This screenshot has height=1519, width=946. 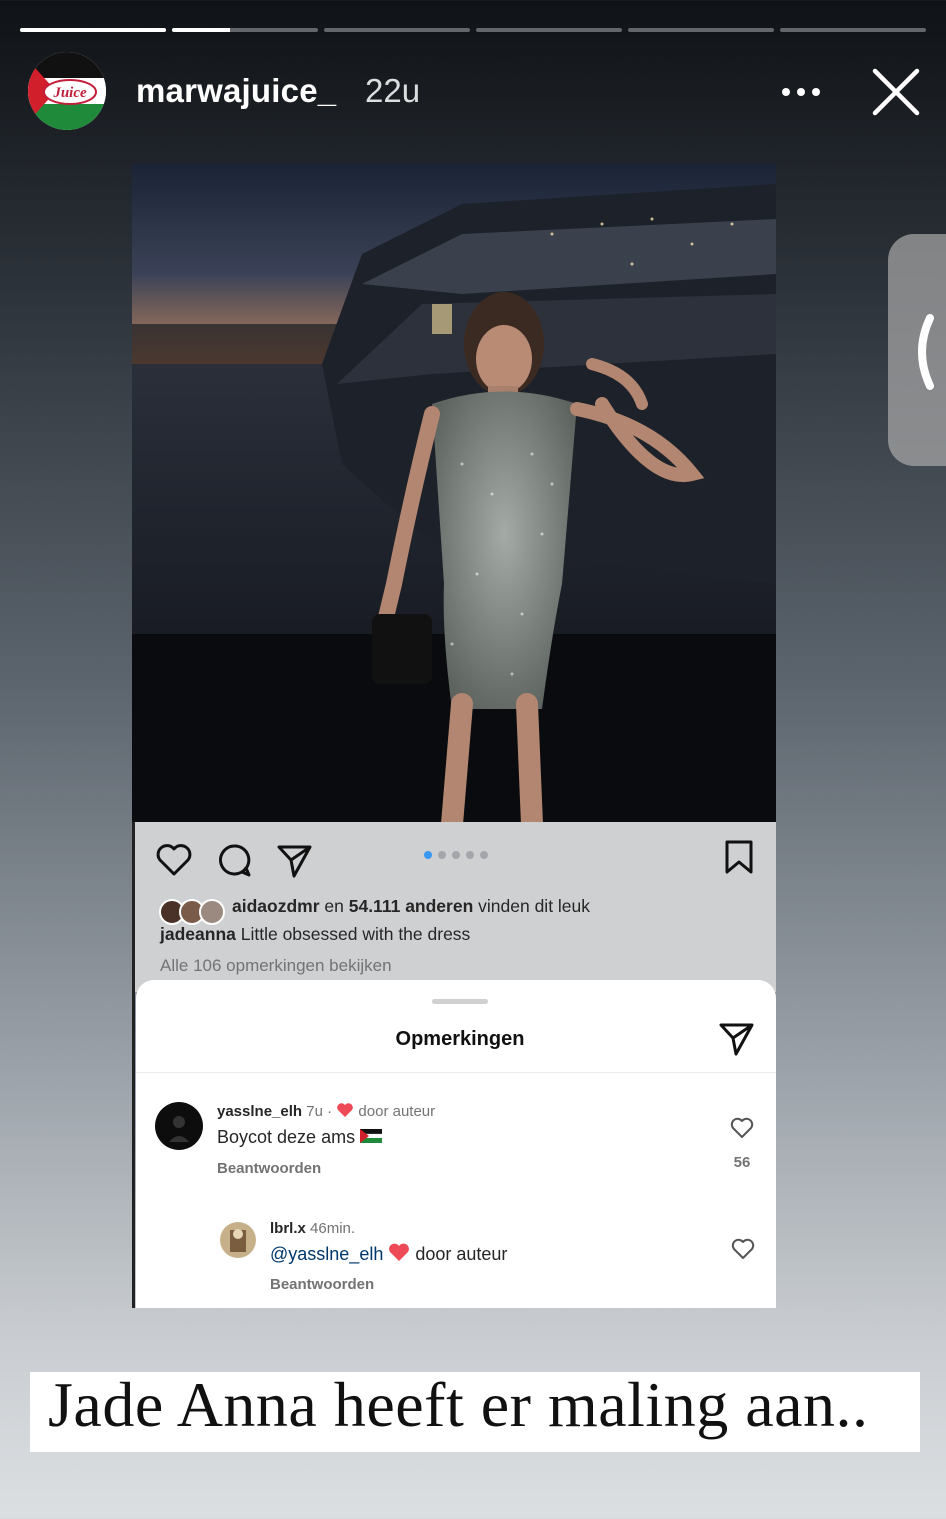 I want to click on sheet-drag-handle, so click(x=460, y=1001).